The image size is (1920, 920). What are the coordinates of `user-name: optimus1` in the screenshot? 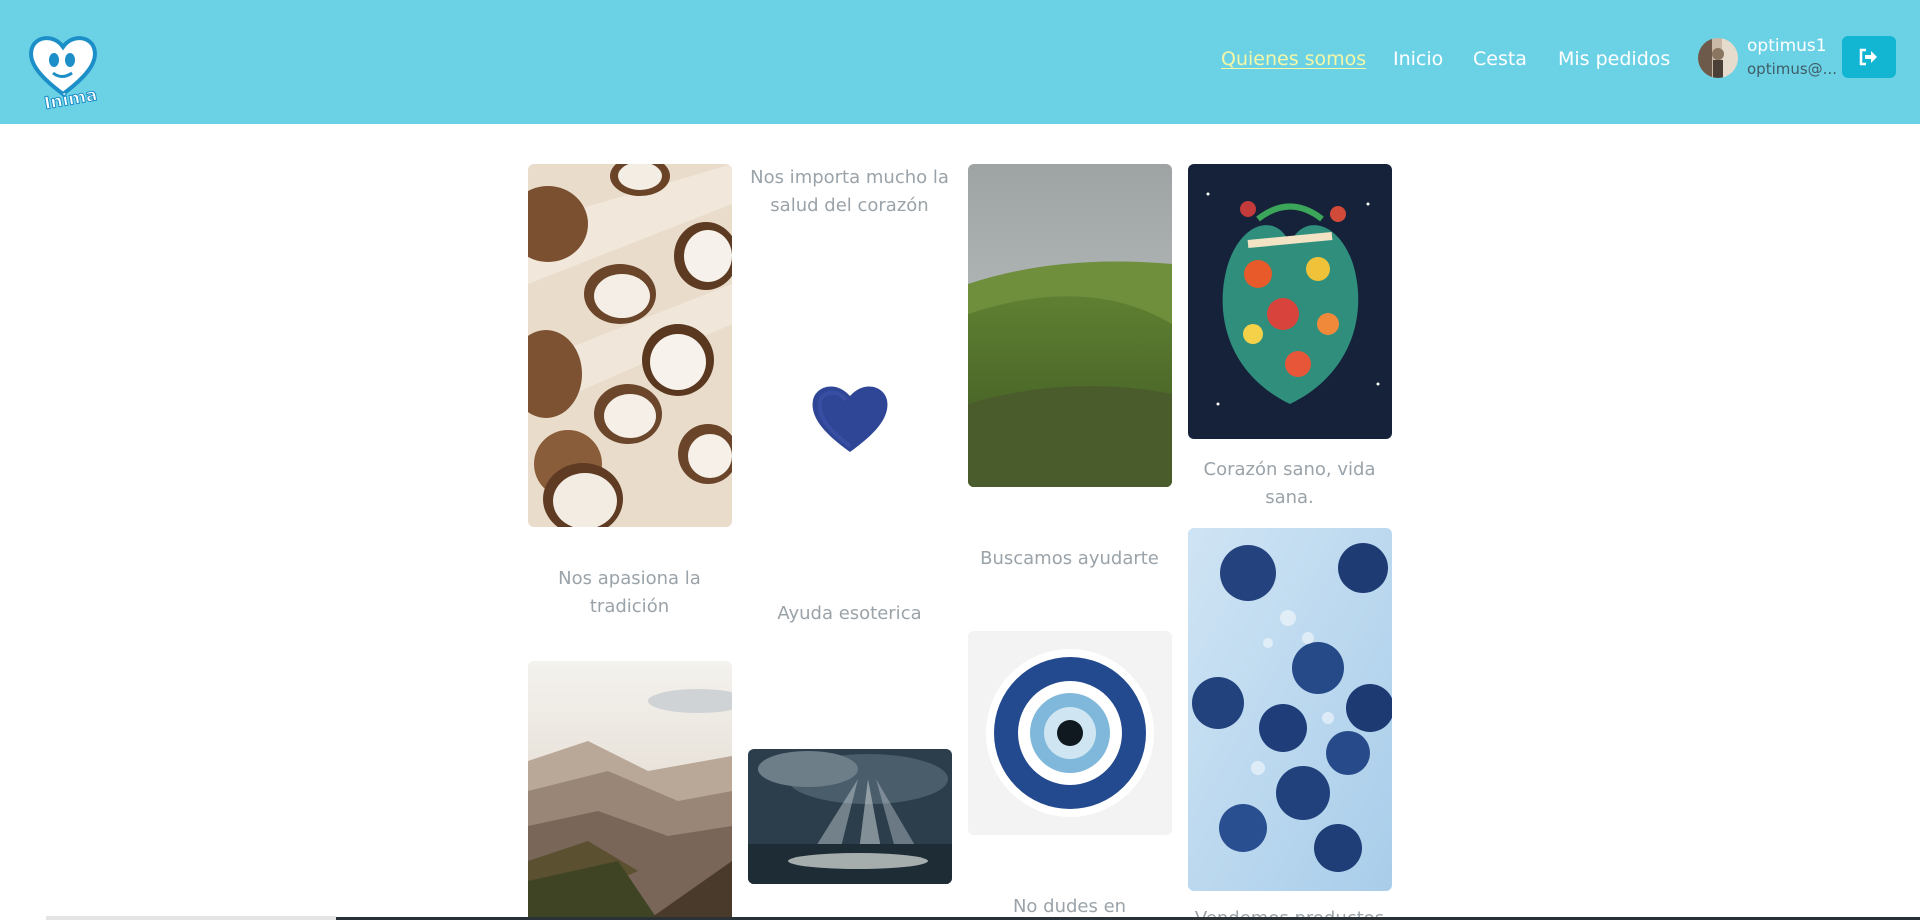 It's located at (1787, 46).